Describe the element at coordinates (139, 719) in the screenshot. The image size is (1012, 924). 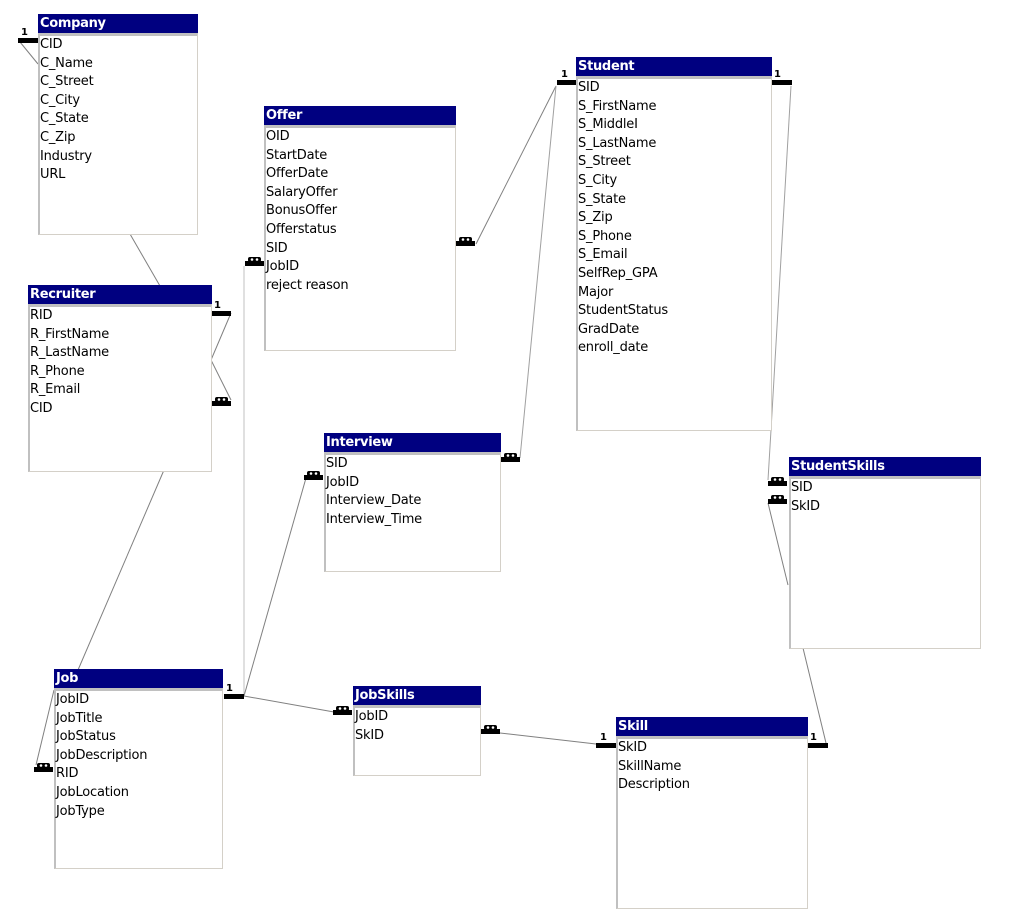
I see `field-row: JobTitle` at that location.